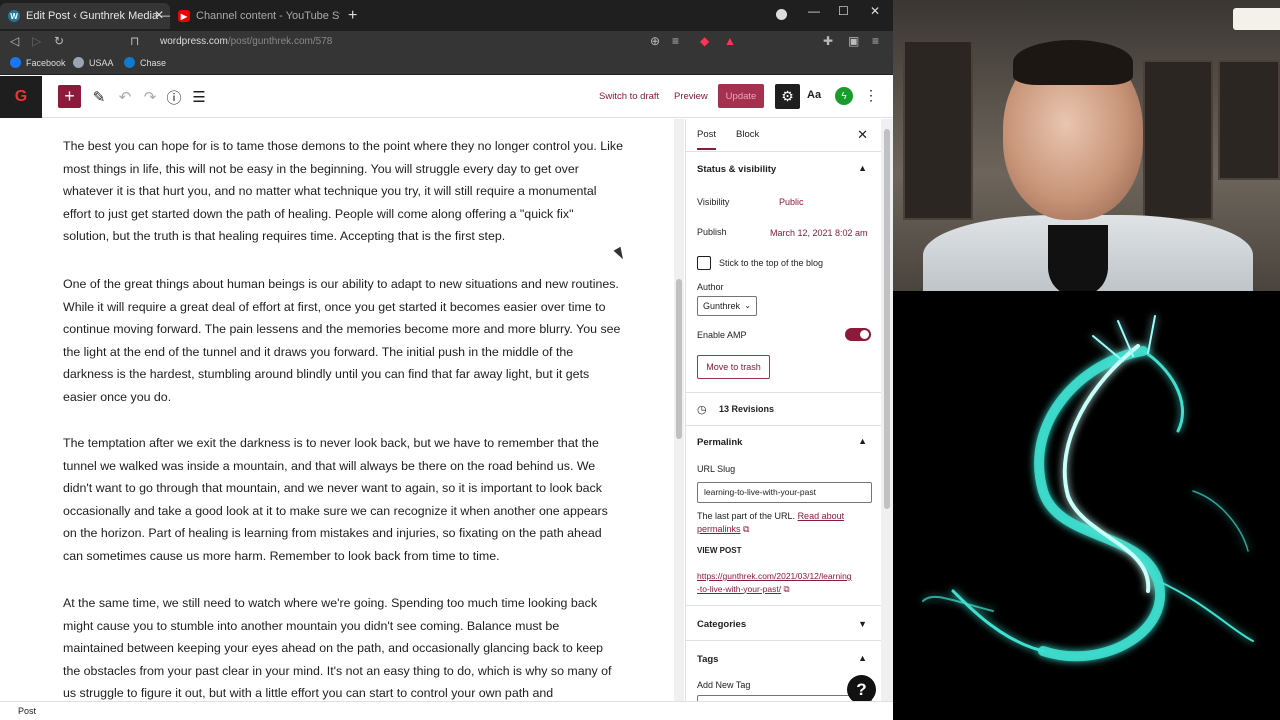 This screenshot has height=720, width=1280. I want to click on reload-icon: ↻, so click(59, 41).